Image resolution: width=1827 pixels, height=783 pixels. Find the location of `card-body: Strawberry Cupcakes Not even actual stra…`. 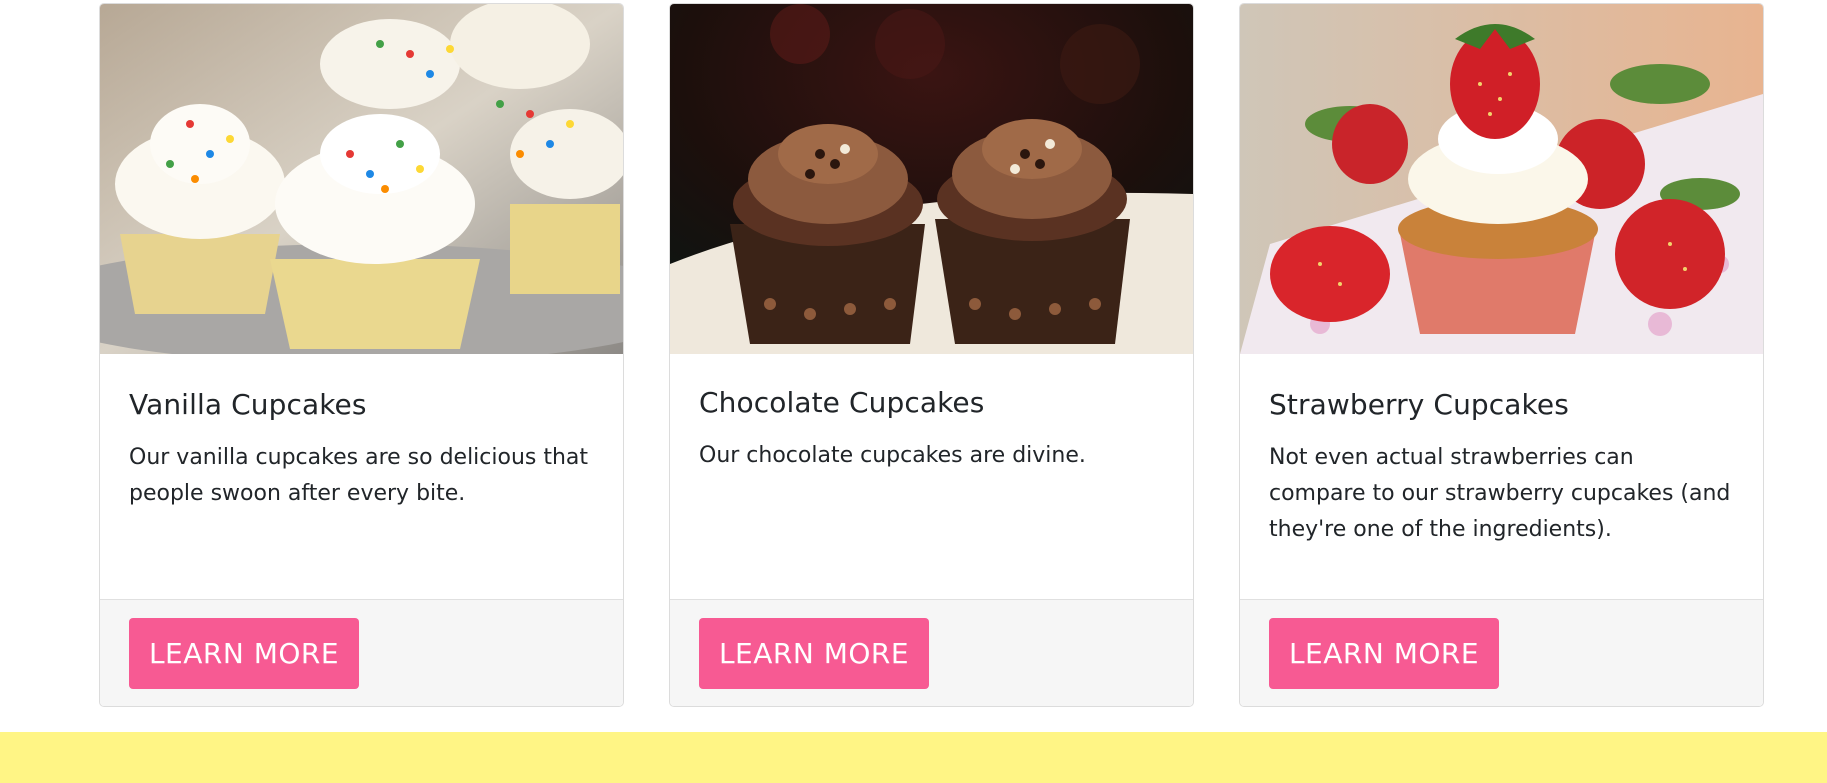

card-body: Strawberry Cupcakes Not even actual stra… is located at coordinates (1501, 478).